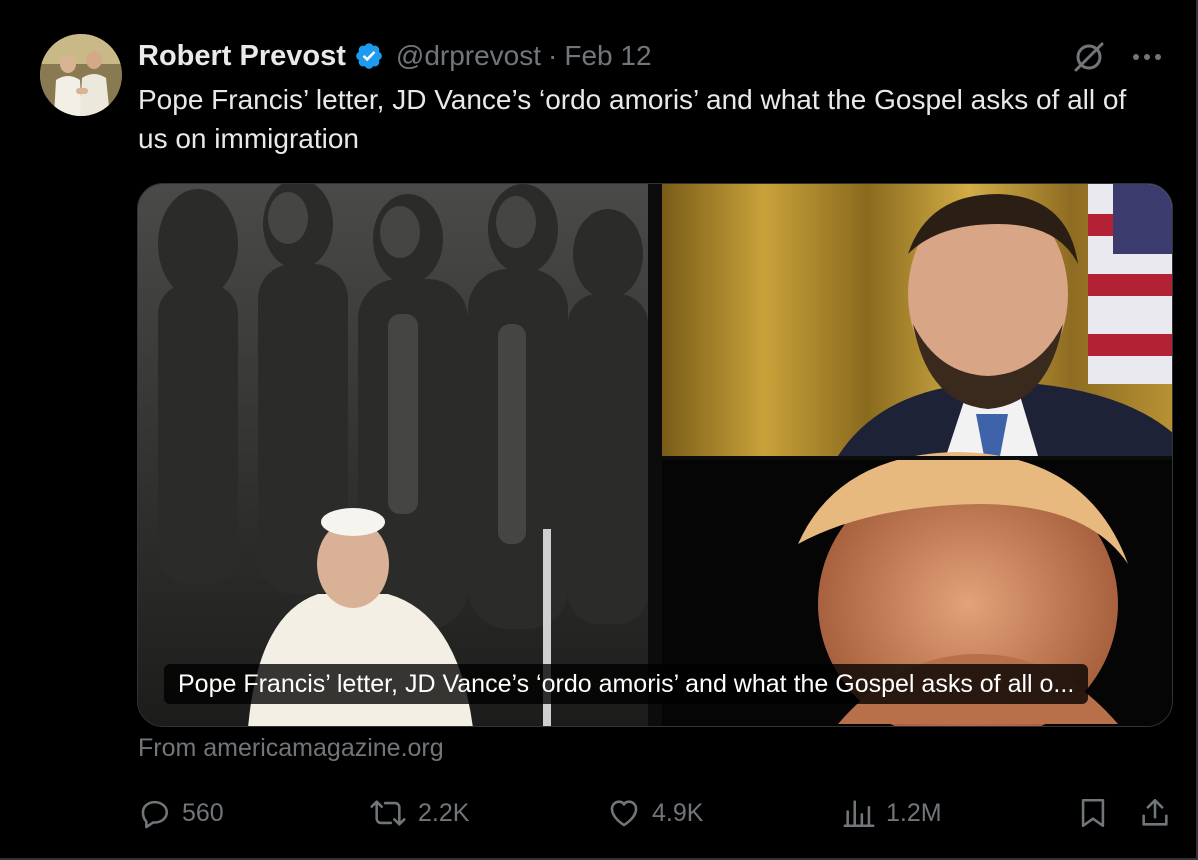  I want to click on repost-count: 2.2K, so click(444, 812).